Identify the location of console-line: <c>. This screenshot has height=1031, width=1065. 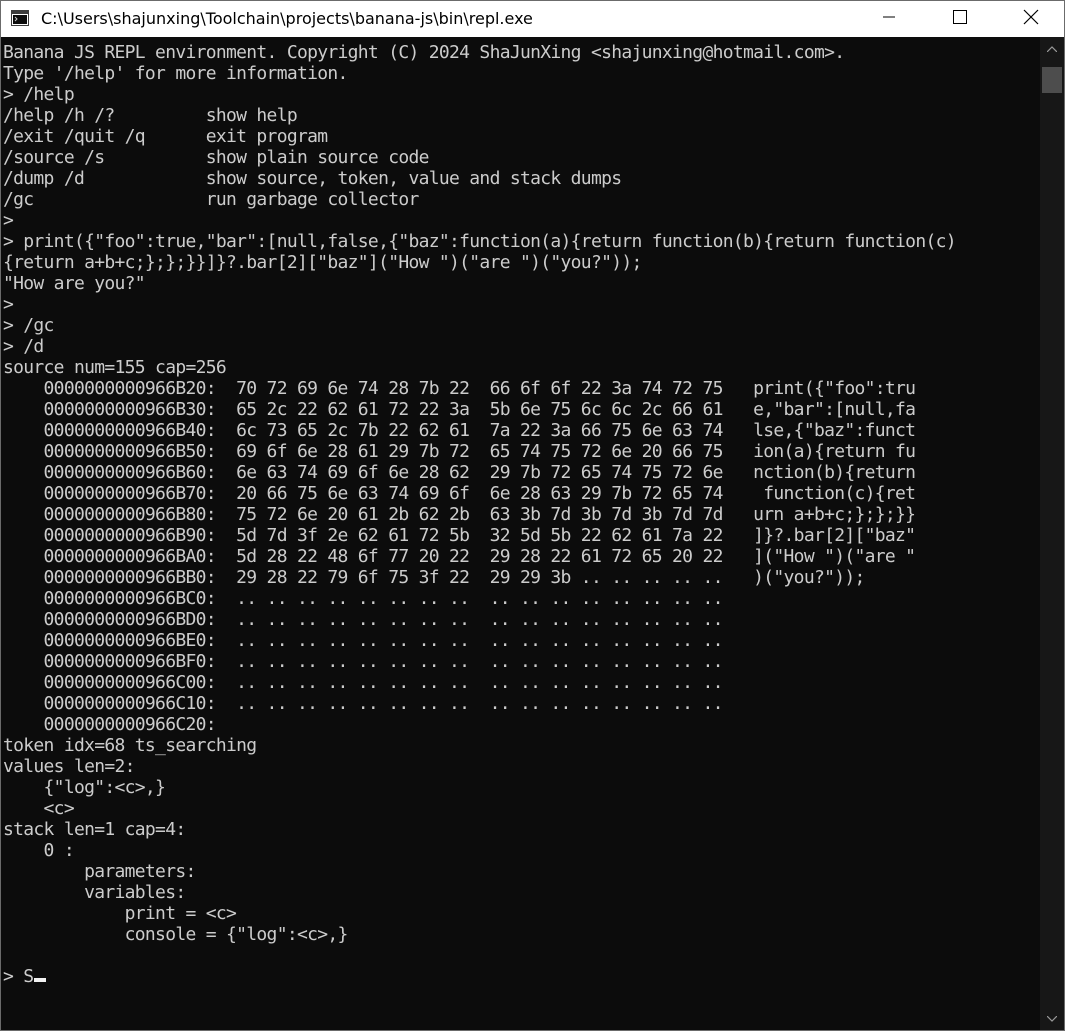
(39, 808).